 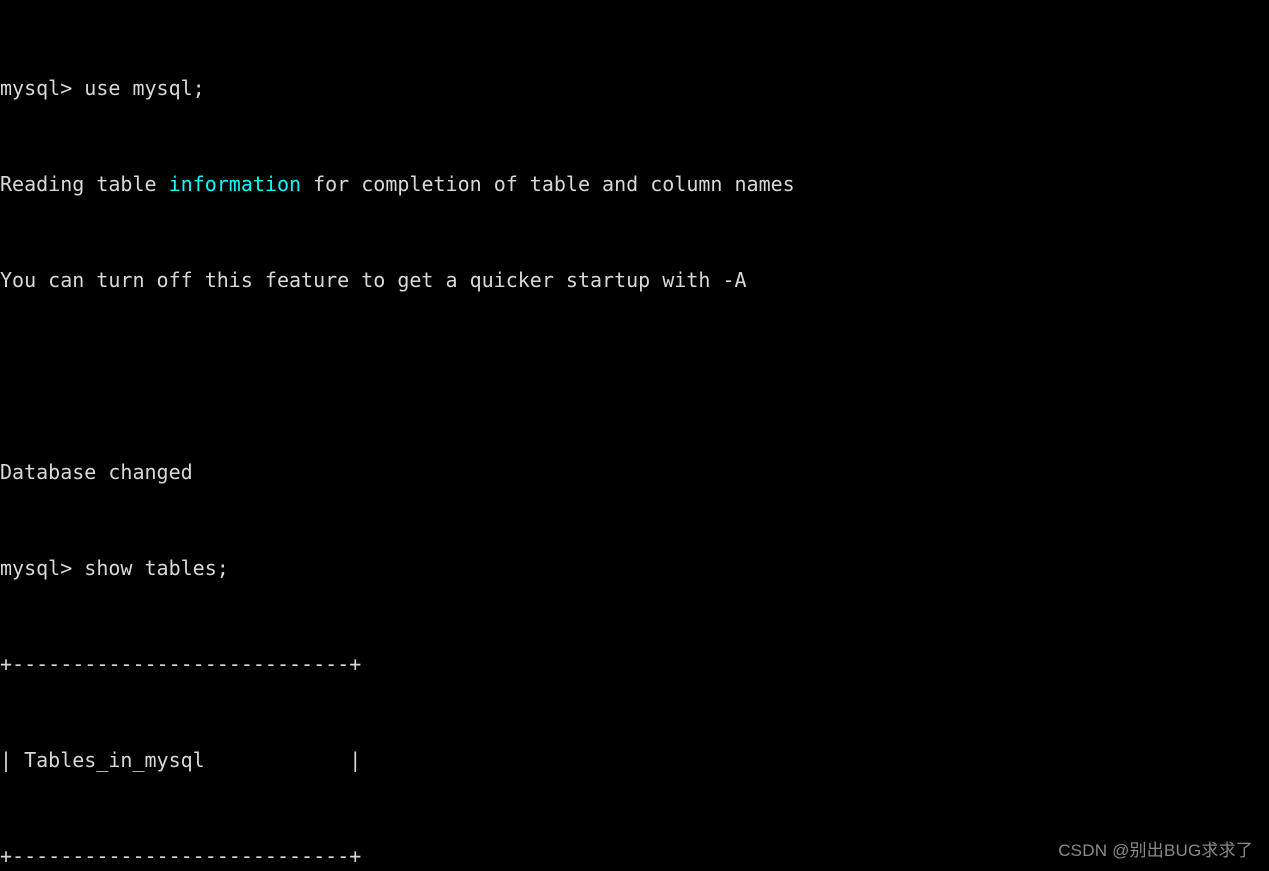 I want to click on command-use-mysql: mysql> use mysql;, so click(x=102, y=88).